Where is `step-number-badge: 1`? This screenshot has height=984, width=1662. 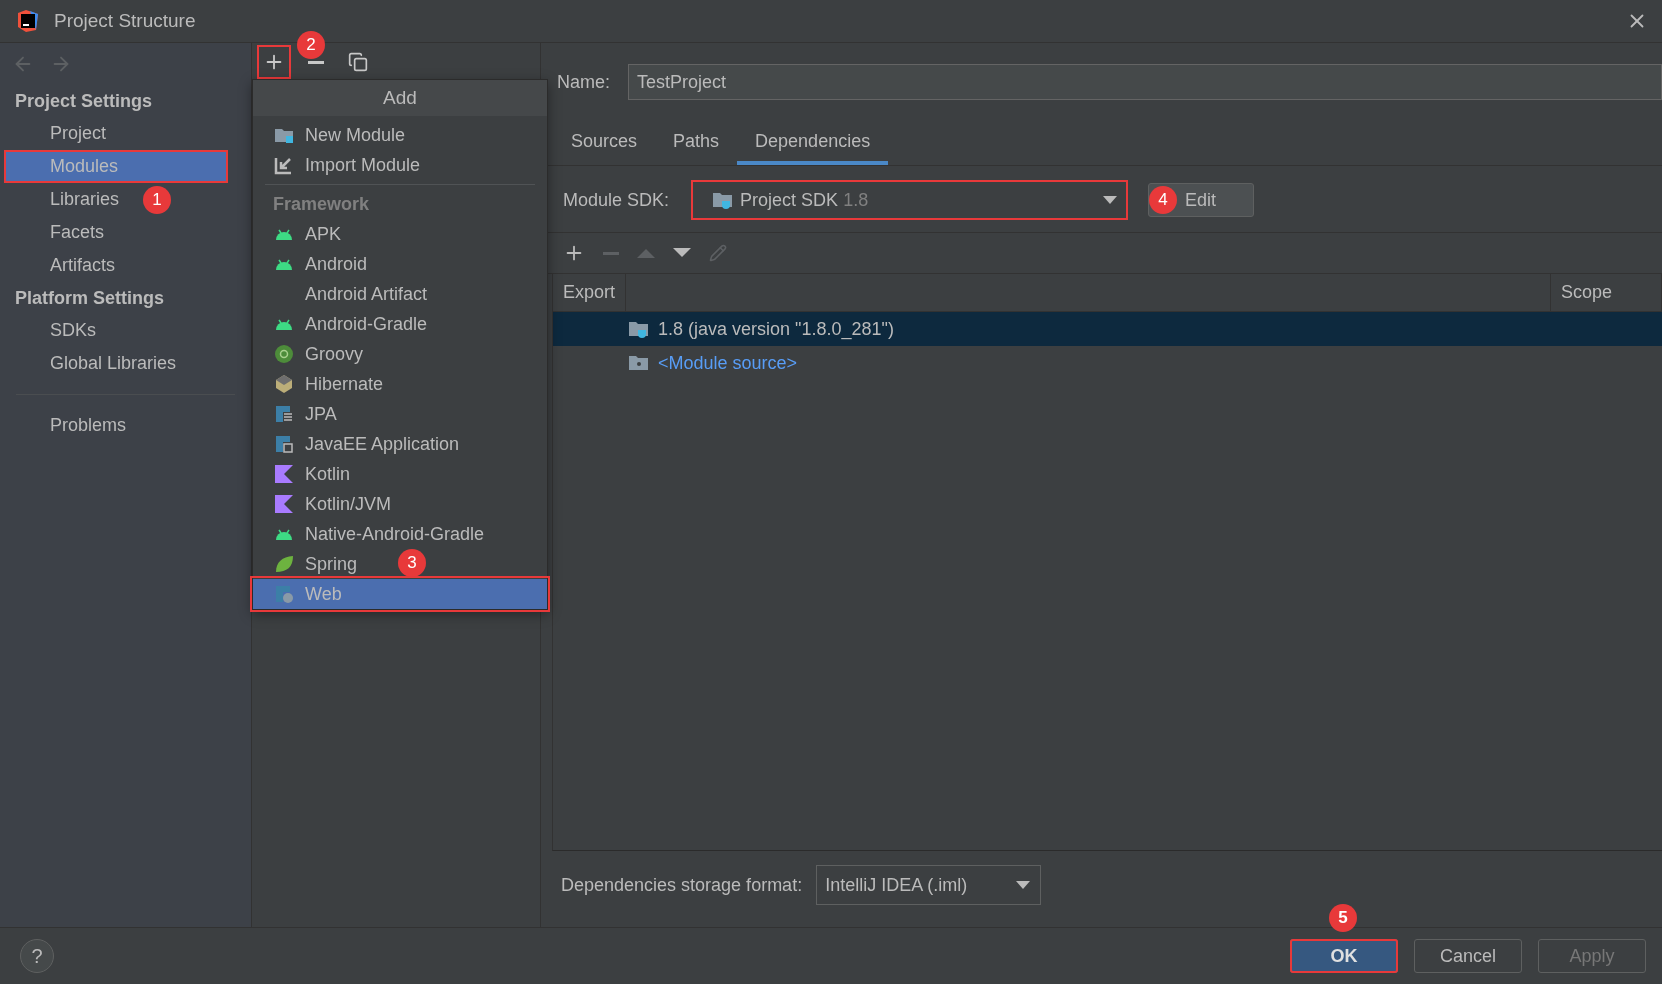
step-number-badge: 1 is located at coordinates (157, 199).